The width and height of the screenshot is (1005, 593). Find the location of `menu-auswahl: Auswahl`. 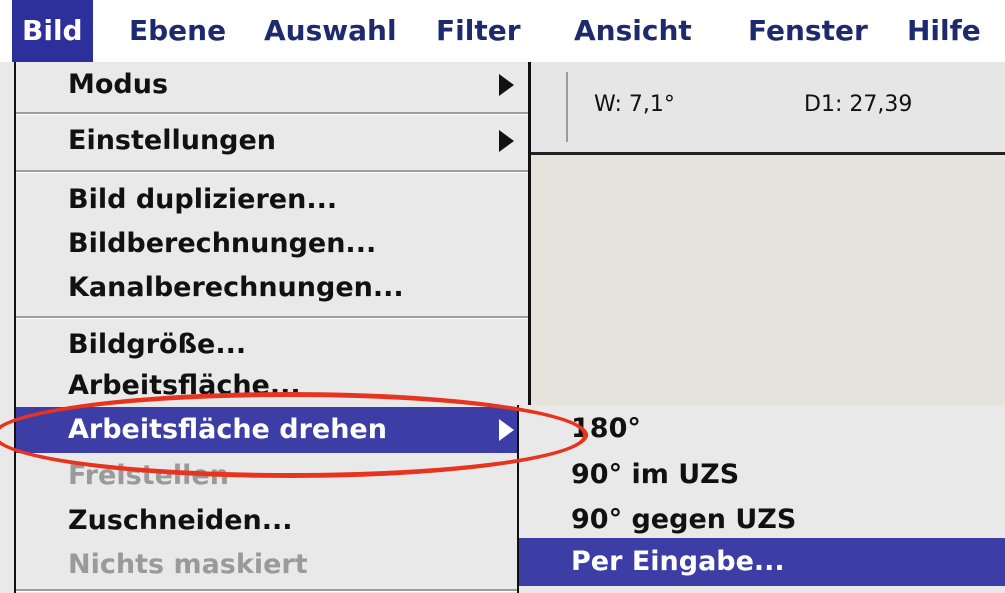

menu-auswahl: Auswahl is located at coordinates (330, 31).